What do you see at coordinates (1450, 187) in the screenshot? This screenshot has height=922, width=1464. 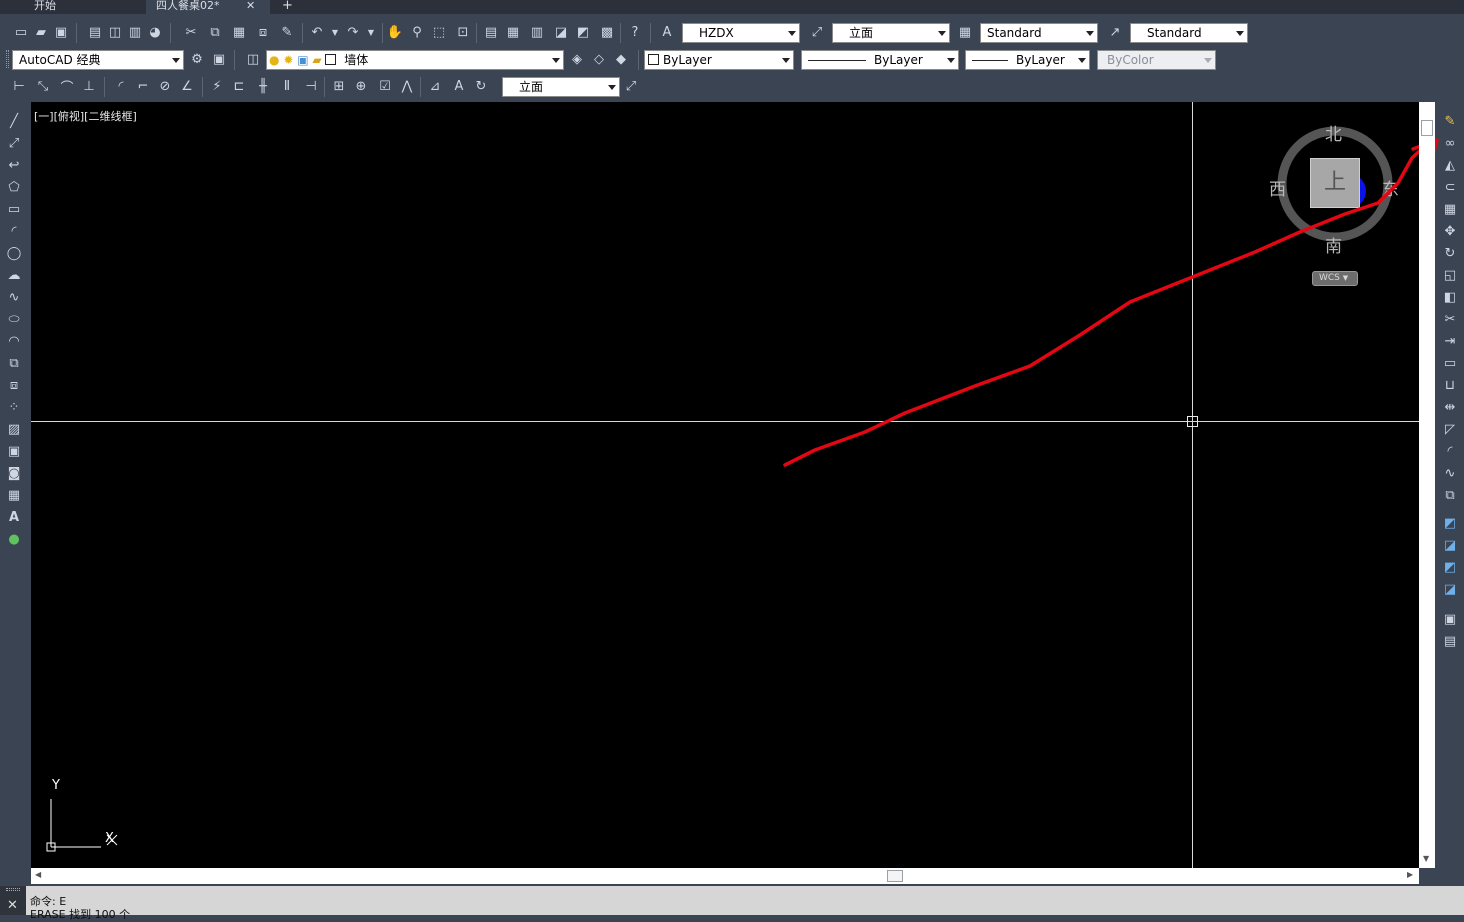 I see `offset-icon: ⊂` at bounding box center [1450, 187].